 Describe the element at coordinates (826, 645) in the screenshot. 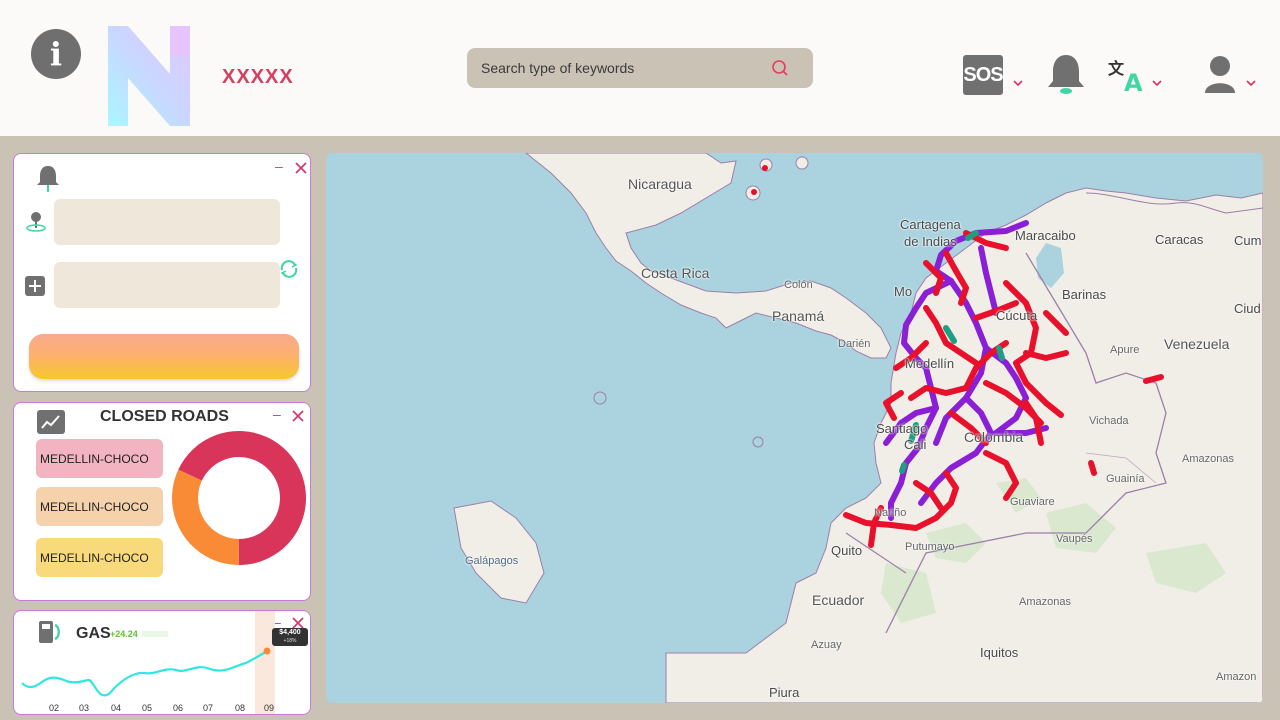

I see `map-label: Azuay` at that location.